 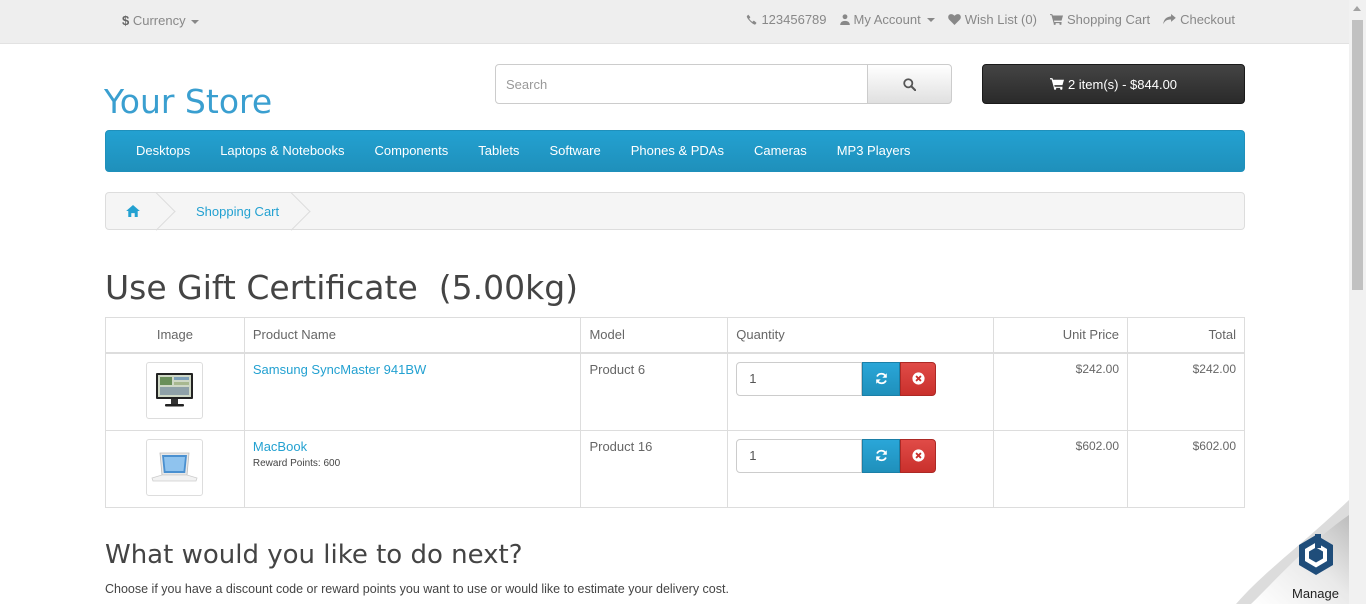 I want to click on menu-item-tablets: Tablets, so click(x=498, y=151).